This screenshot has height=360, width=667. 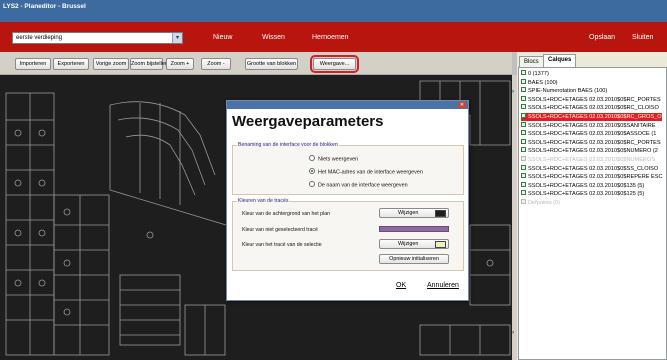 What do you see at coordinates (271, 64) in the screenshot?
I see `block-size-button: Grootte van blokken` at bounding box center [271, 64].